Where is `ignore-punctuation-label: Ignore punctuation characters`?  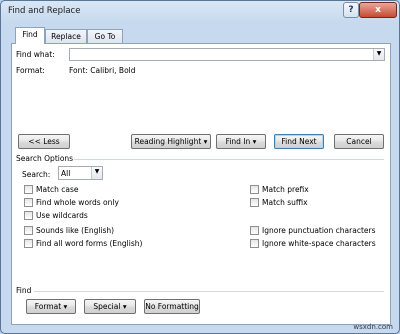
ignore-punctuation-label: Ignore punctuation characters is located at coordinates (319, 230).